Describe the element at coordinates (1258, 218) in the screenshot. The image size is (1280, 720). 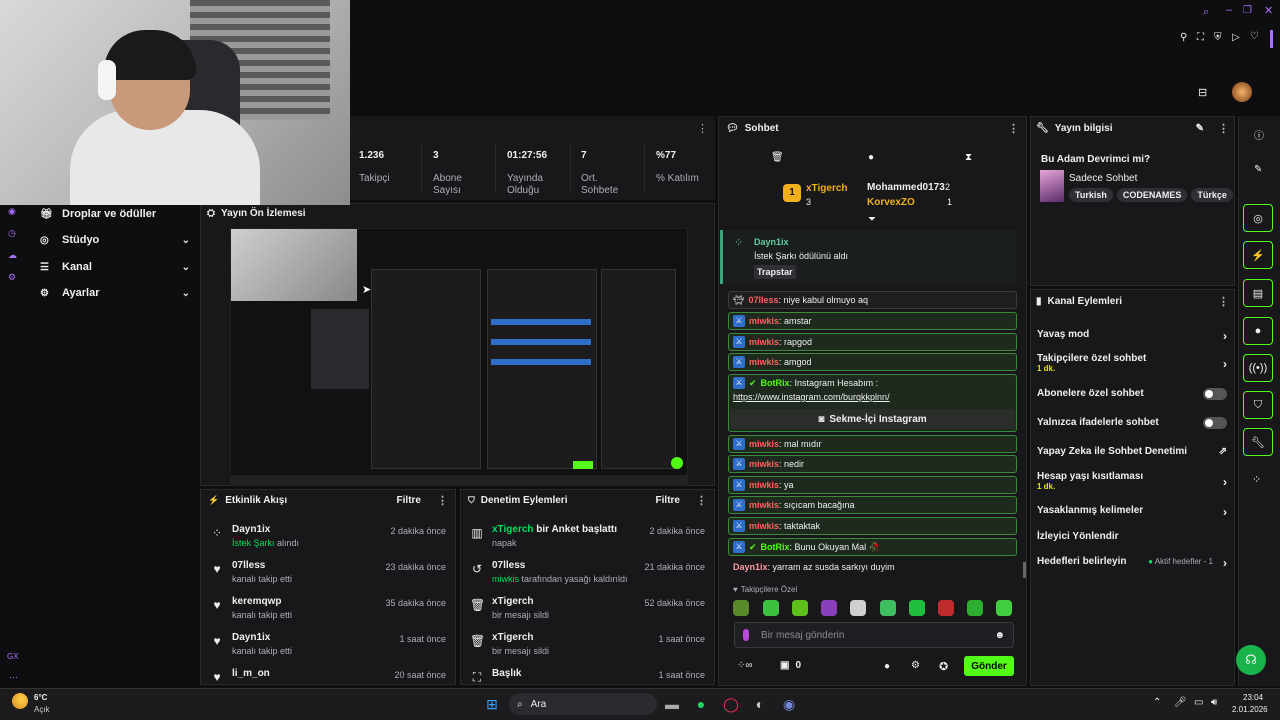
I see `rail-camera-button: ◎` at that location.